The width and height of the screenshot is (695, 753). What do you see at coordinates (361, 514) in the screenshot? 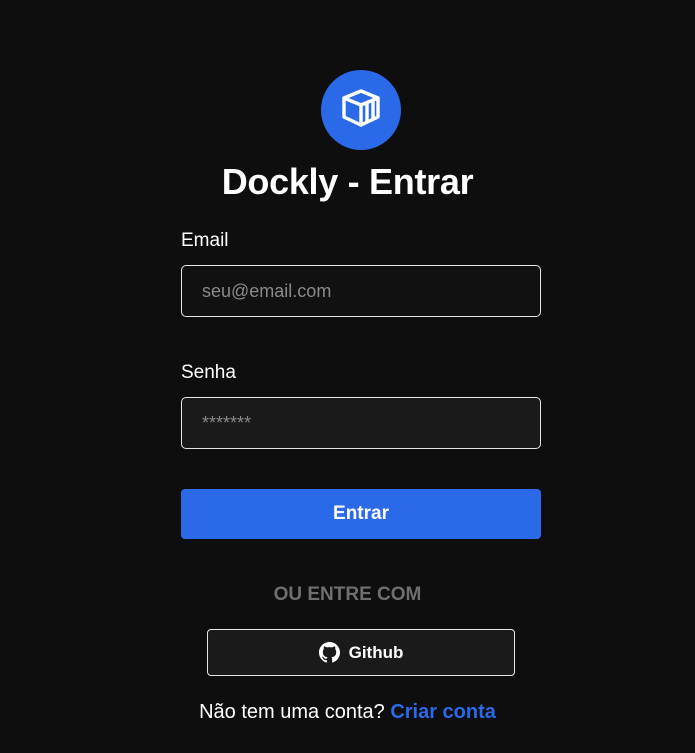
I see `submit-button: Entrar` at bounding box center [361, 514].